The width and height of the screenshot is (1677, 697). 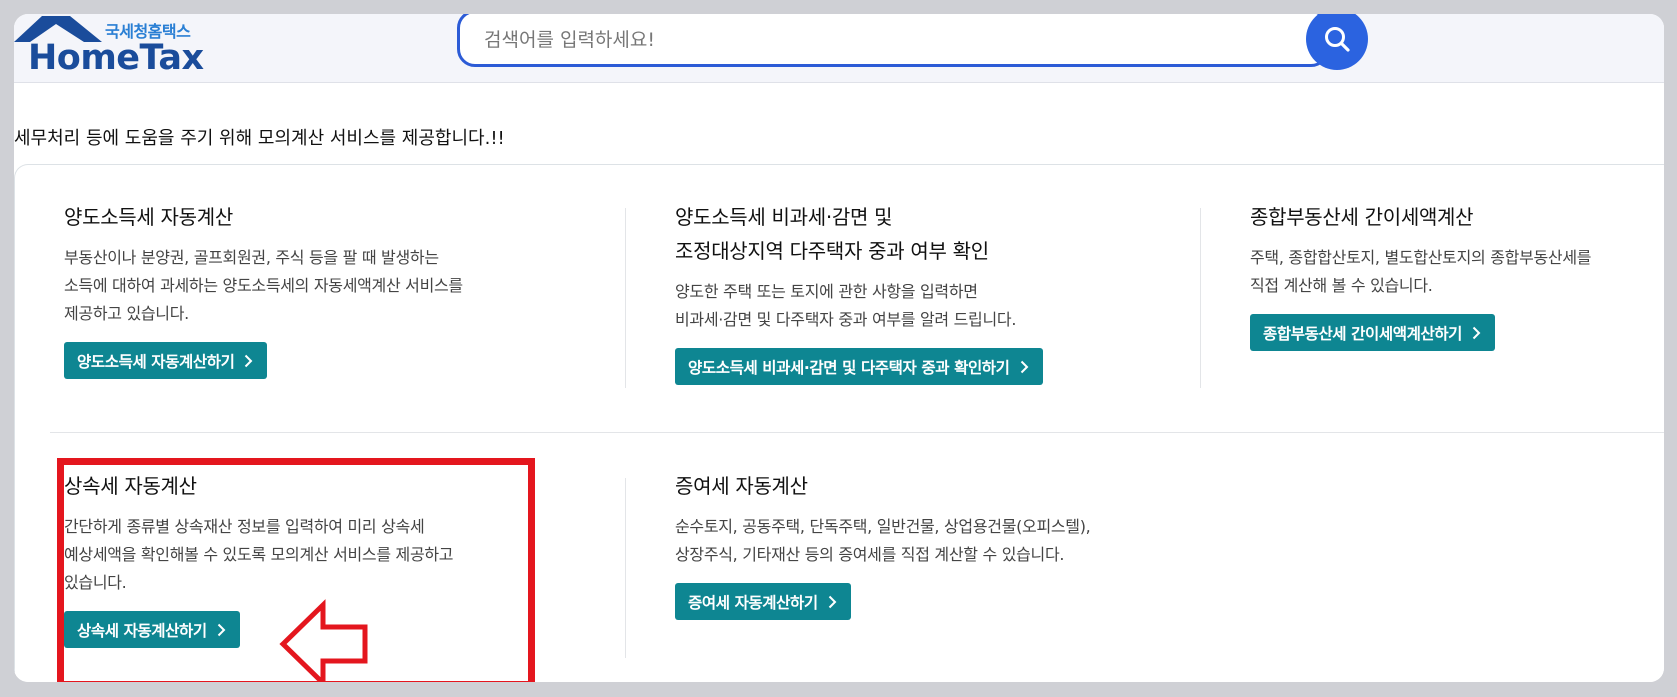 What do you see at coordinates (753, 602) in the screenshot?
I see `button-label: 증여세 자동계산하기` at bounding box center [753, 602].